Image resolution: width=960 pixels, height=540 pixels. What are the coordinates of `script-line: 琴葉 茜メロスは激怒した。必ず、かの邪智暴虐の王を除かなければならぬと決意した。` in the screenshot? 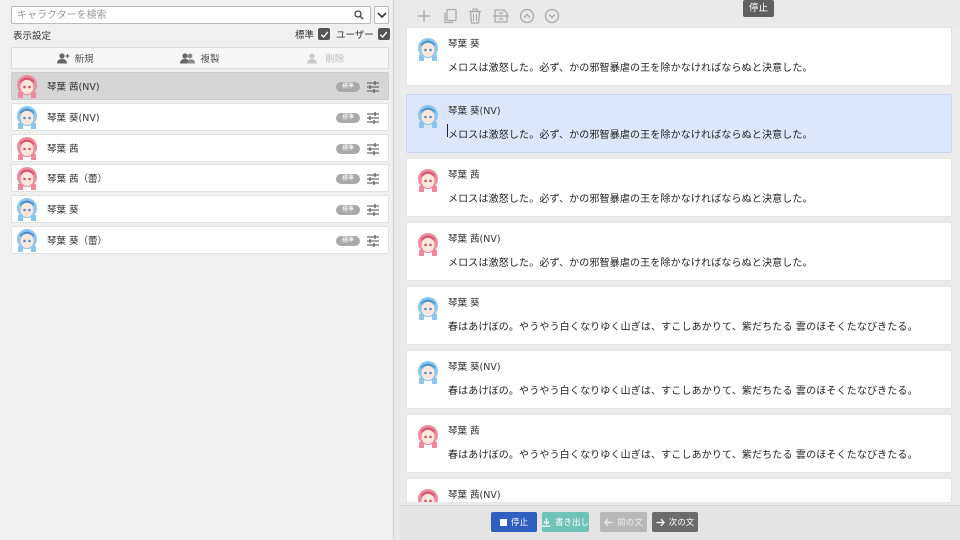 It's located at (679, 187).